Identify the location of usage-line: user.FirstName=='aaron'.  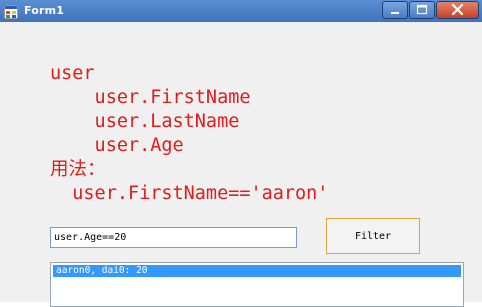
(189, 193).